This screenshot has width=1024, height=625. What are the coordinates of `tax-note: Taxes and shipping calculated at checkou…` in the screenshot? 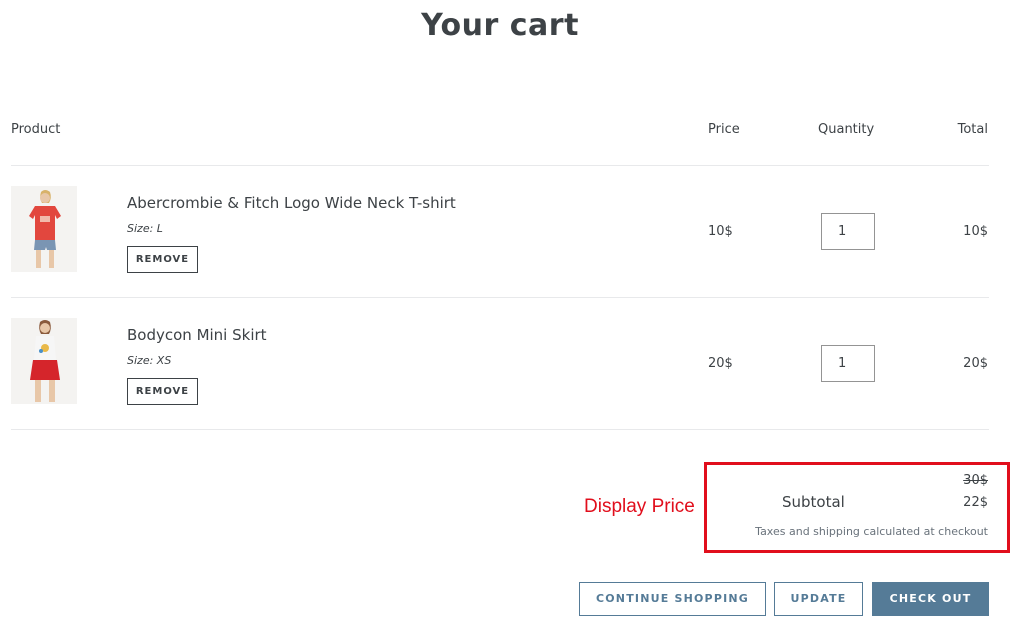 It's located at (871, 531).